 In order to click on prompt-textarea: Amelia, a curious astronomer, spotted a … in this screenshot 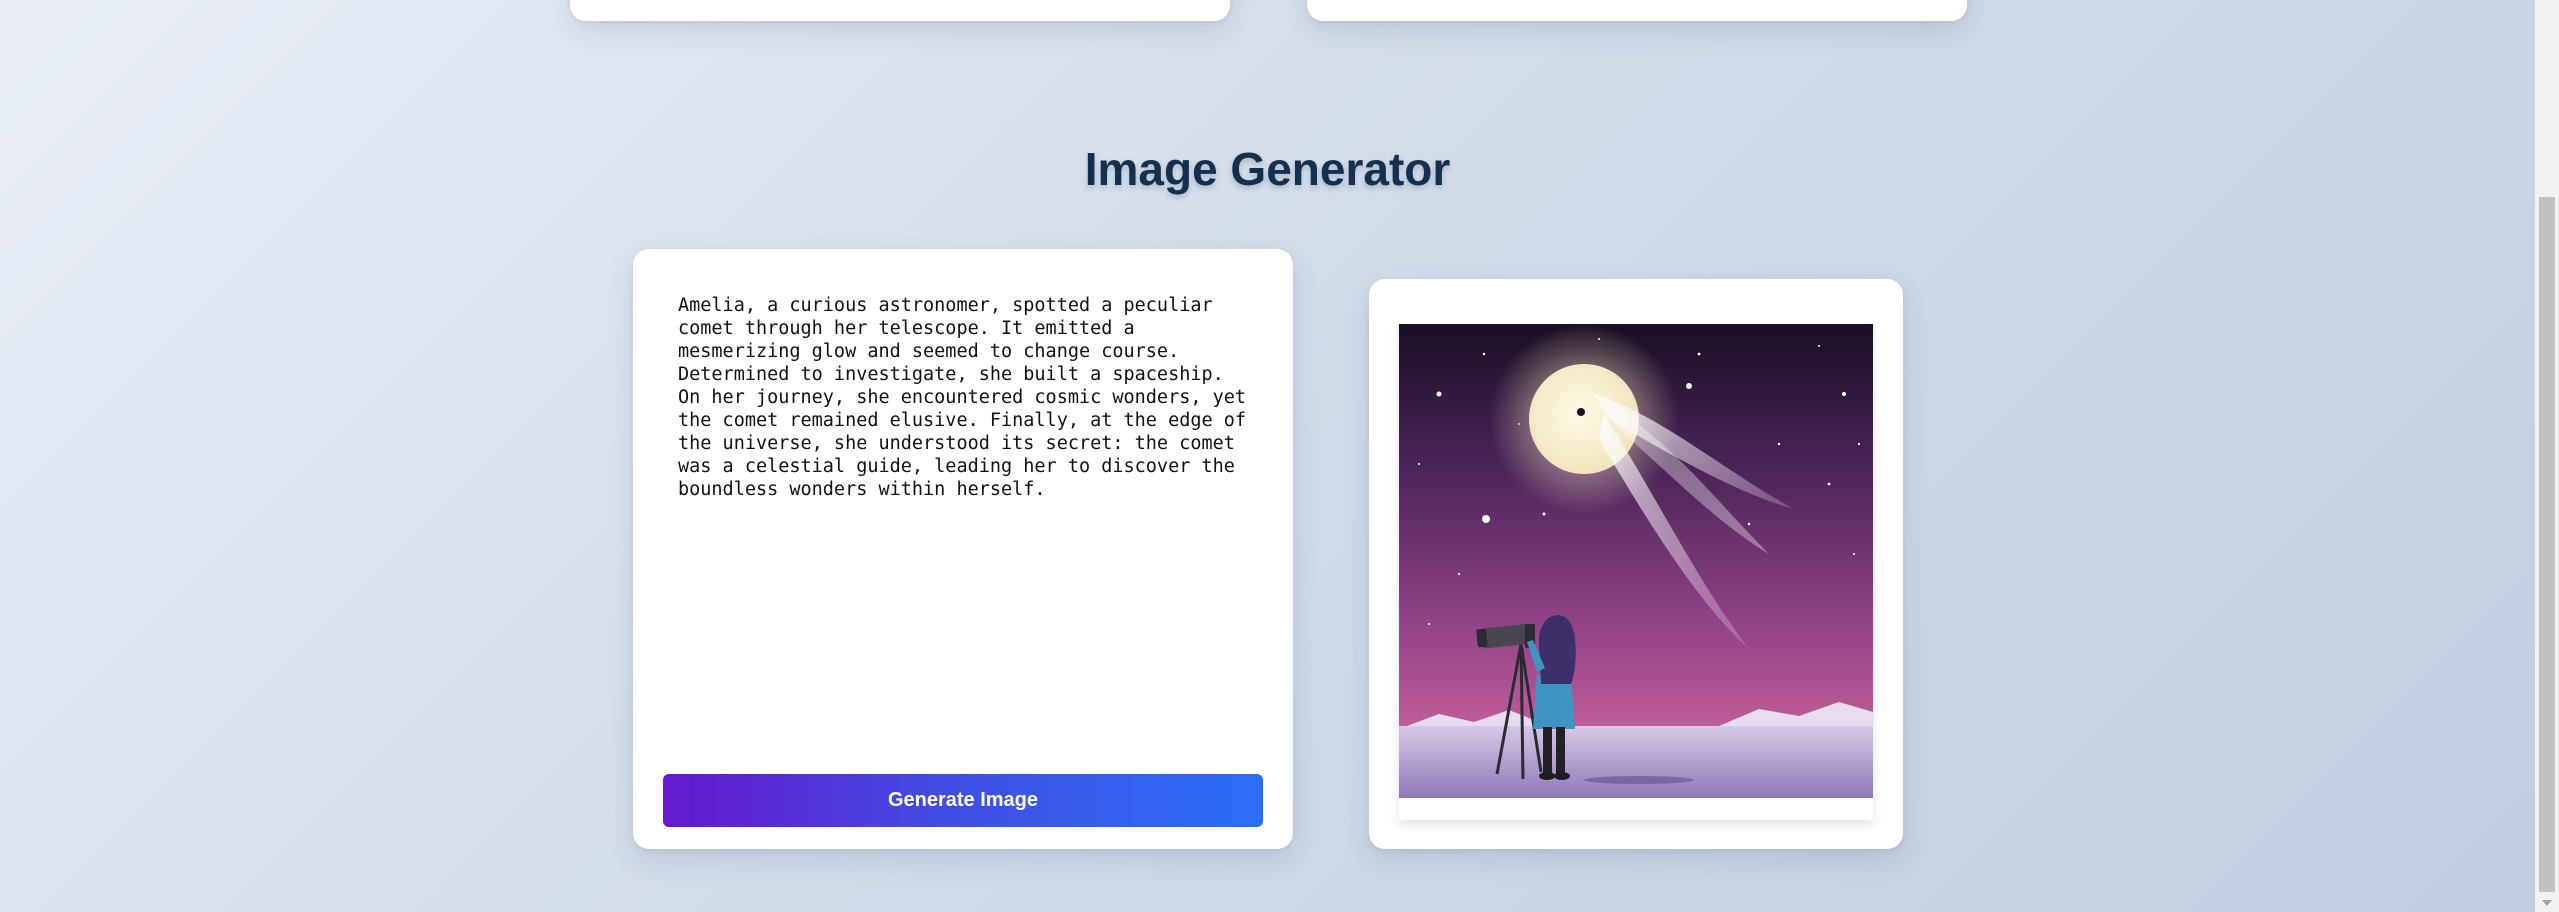, I will do `click(965, 529)`.